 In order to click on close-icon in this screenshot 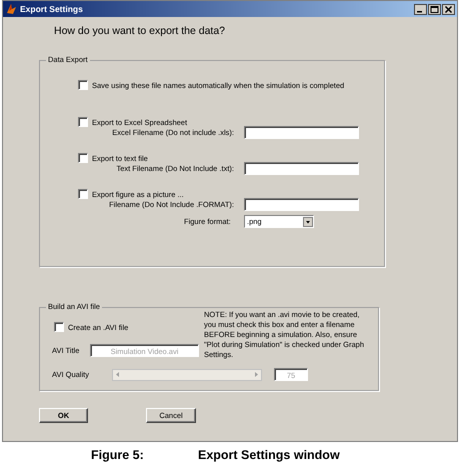, I will do `click(448, 9)`.